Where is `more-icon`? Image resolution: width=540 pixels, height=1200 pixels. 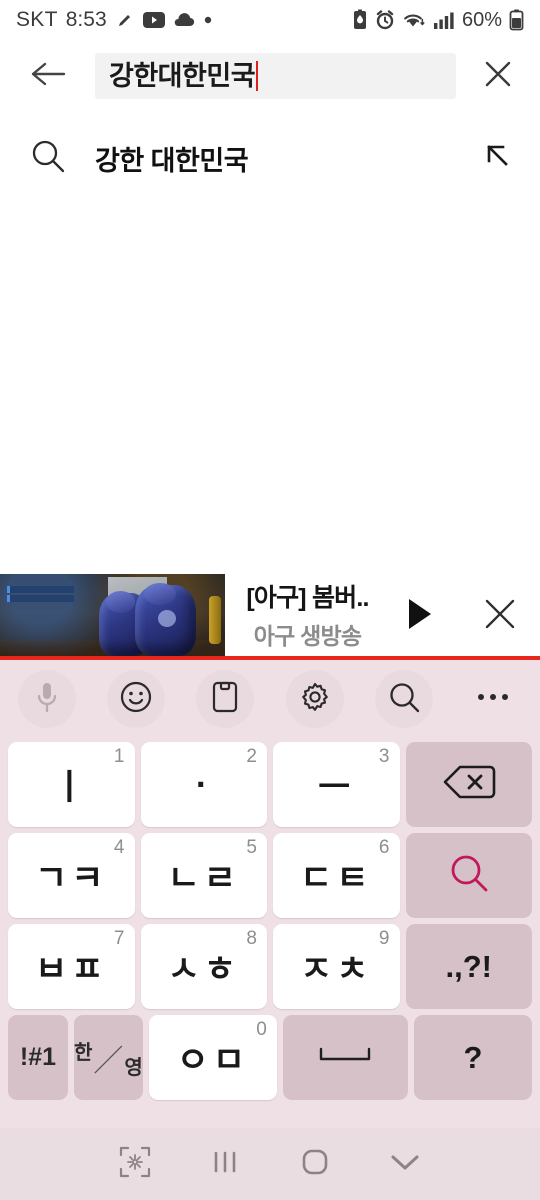 more-icon is located at coordinates (493, 699).